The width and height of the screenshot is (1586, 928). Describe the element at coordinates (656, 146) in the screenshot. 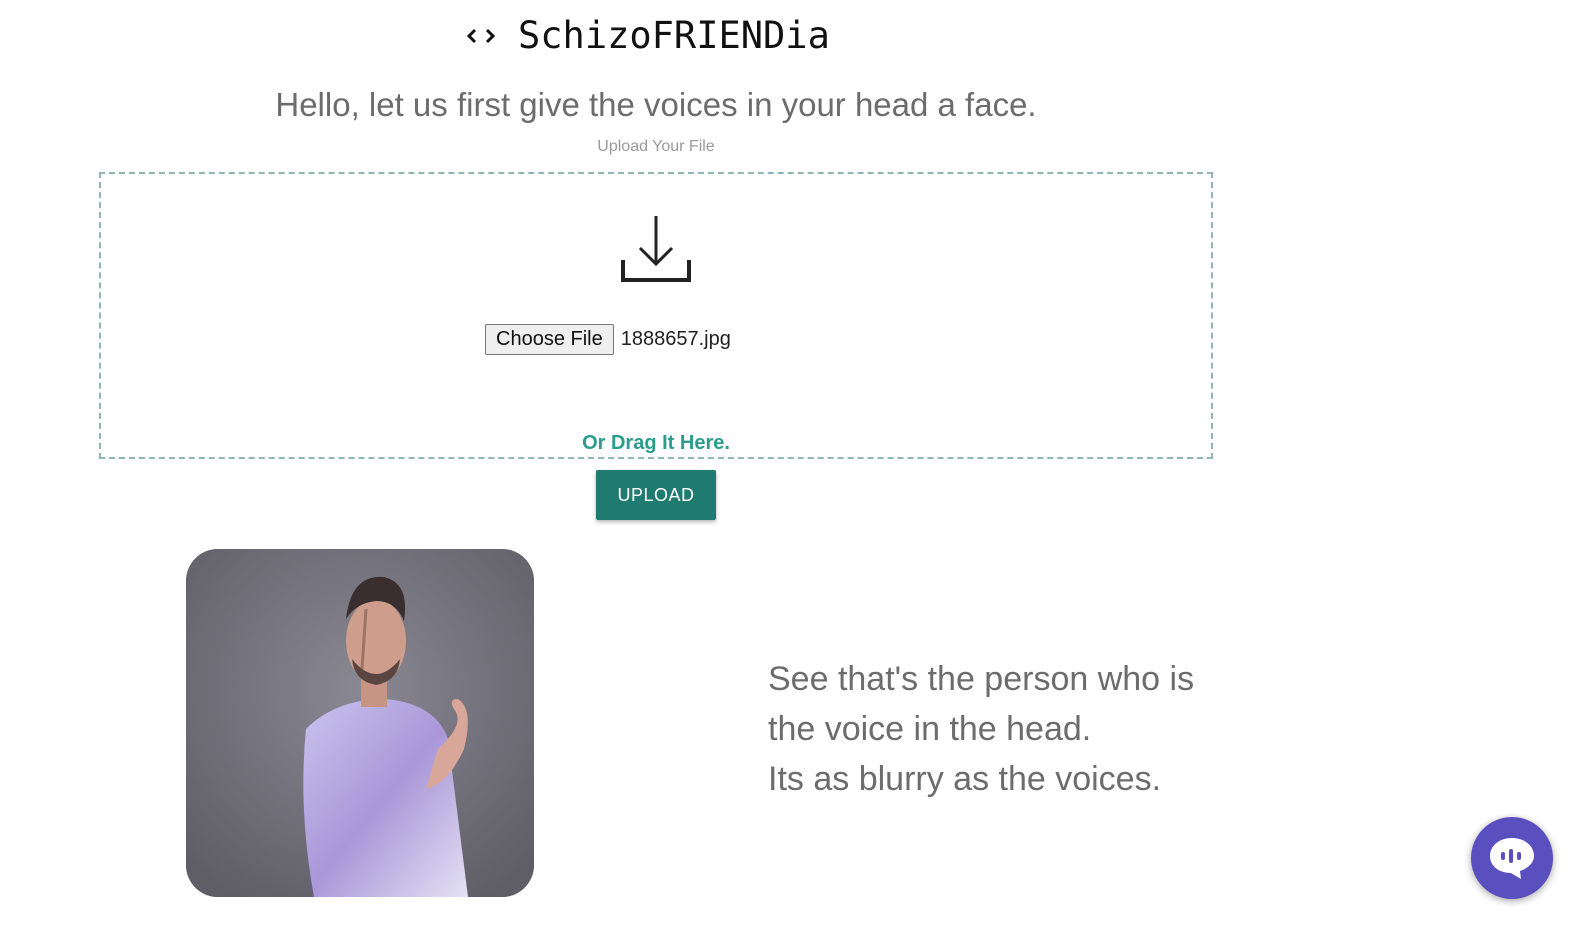

I see `upload-caption: Upload Your File` at that location.